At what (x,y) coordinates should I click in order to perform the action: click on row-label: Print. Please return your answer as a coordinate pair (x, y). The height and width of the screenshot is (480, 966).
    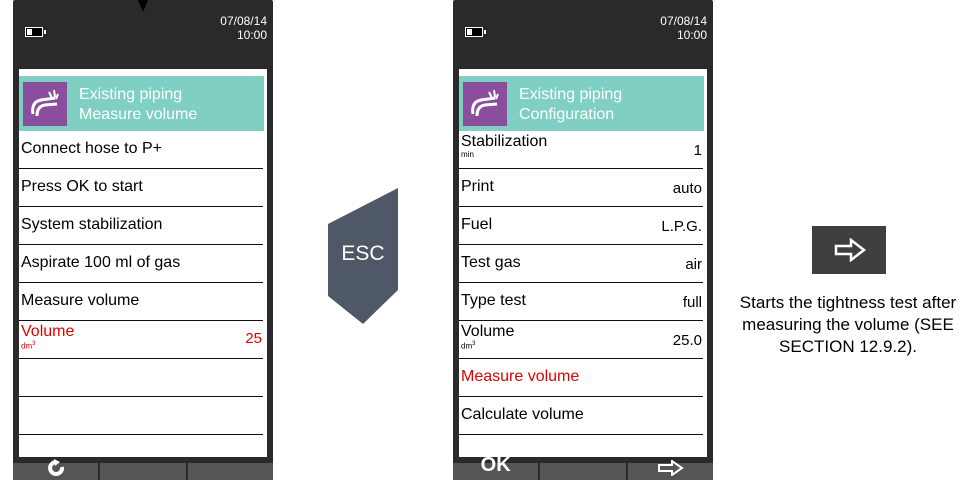
    Looking at the image, I should click on (477, 186).